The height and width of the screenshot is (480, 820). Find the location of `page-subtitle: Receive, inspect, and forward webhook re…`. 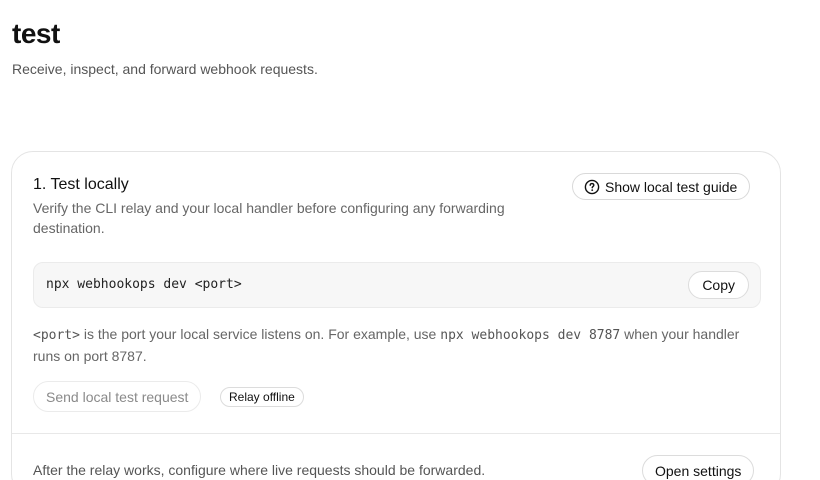

page-subtitle: Receive, inspect, and forward webhook re… is located at coordinates (165, 69).